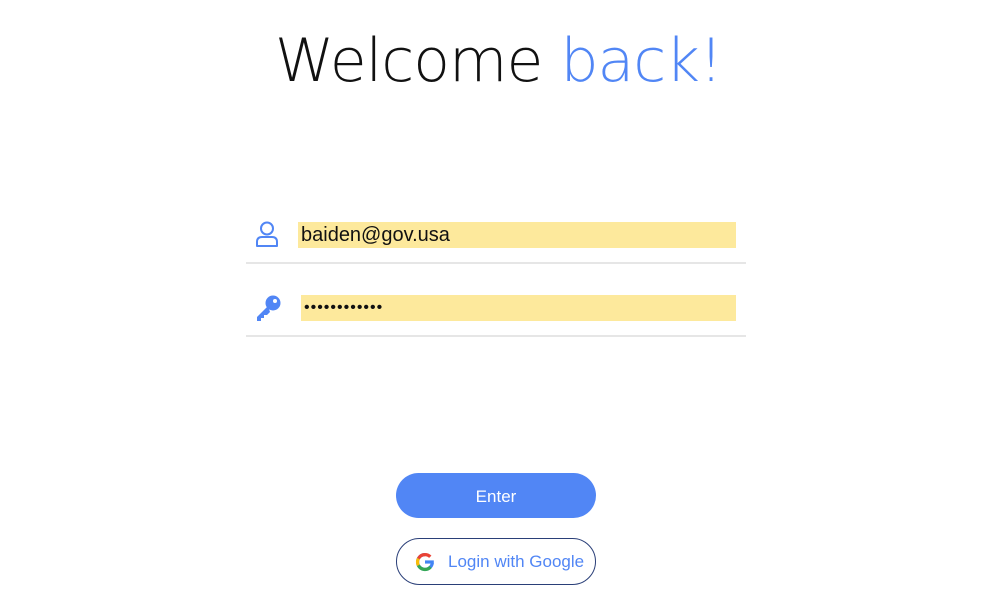 This screenshot has height=613, width=997. I want to click on email-field-row, so click(496, 241).